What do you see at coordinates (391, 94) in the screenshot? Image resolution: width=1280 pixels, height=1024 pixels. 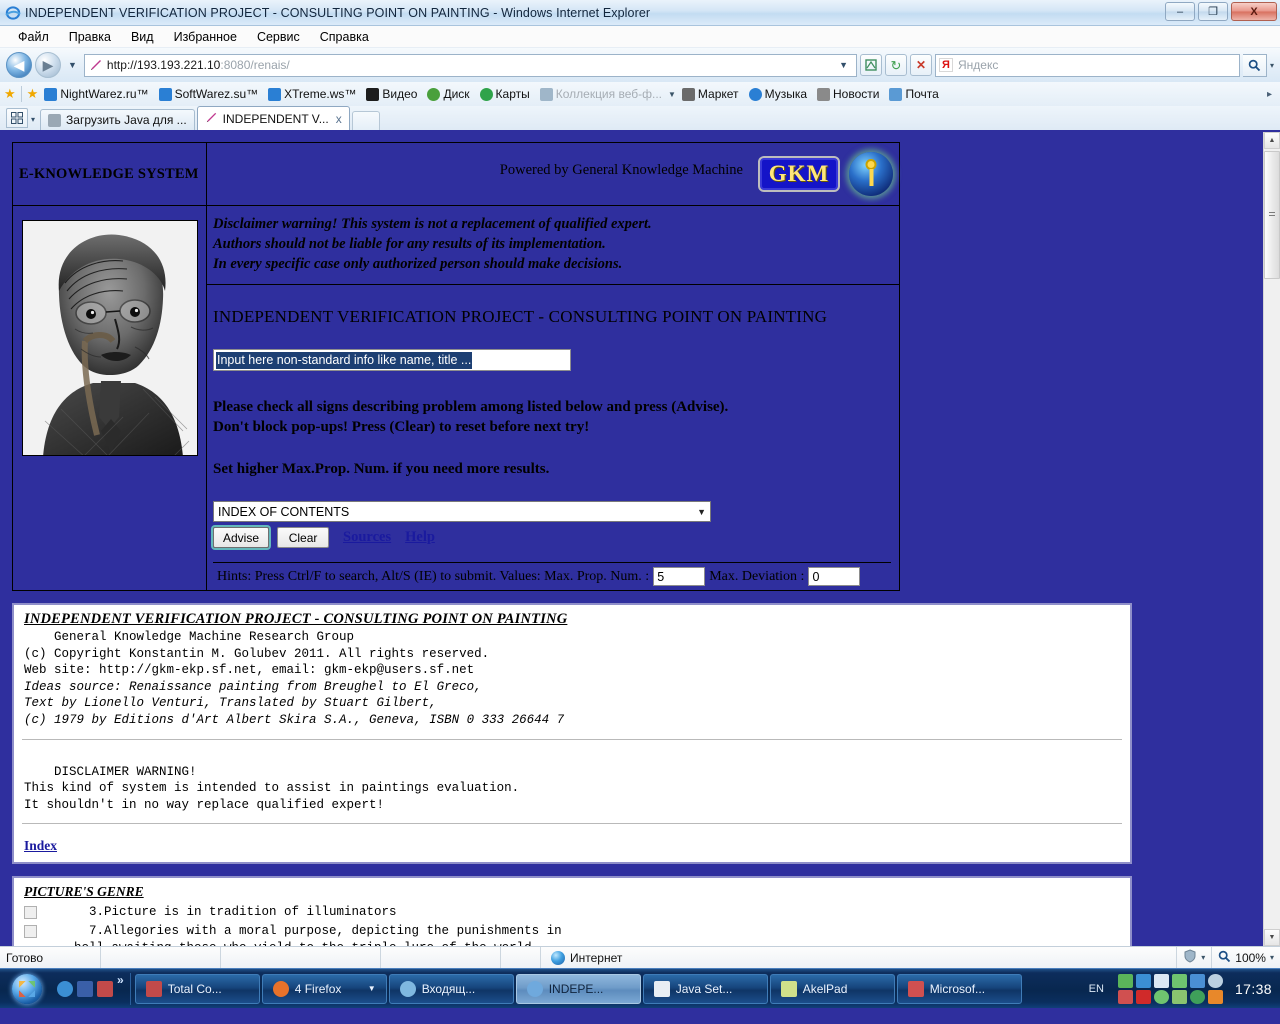 I see `favorite-video: Видео` at bounding box center [391, 94].